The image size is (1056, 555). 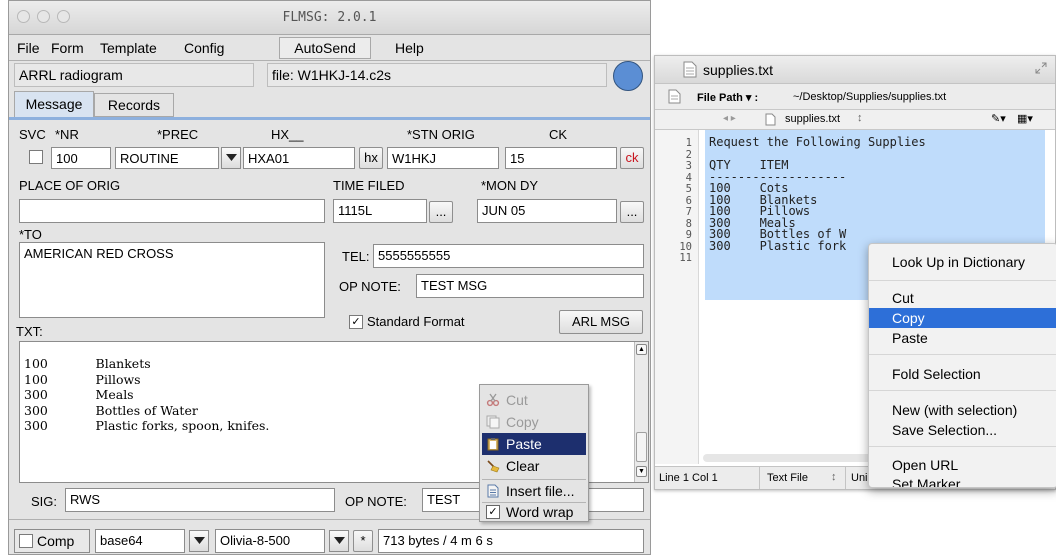 I want to click on editor-title-bar: supplies.txt, so click(x=855, y=70).